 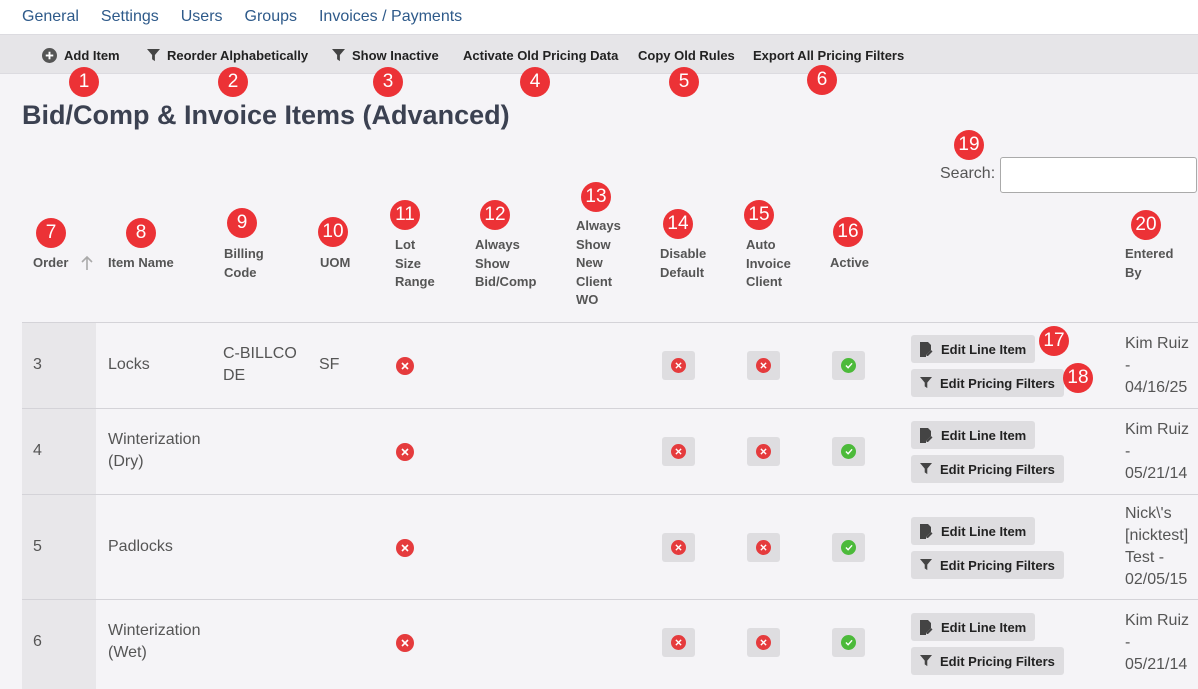 What do you see at coordinates (37, 546) in the screenshot?
I see `order-value: 5` at bounding box center [37, 546].